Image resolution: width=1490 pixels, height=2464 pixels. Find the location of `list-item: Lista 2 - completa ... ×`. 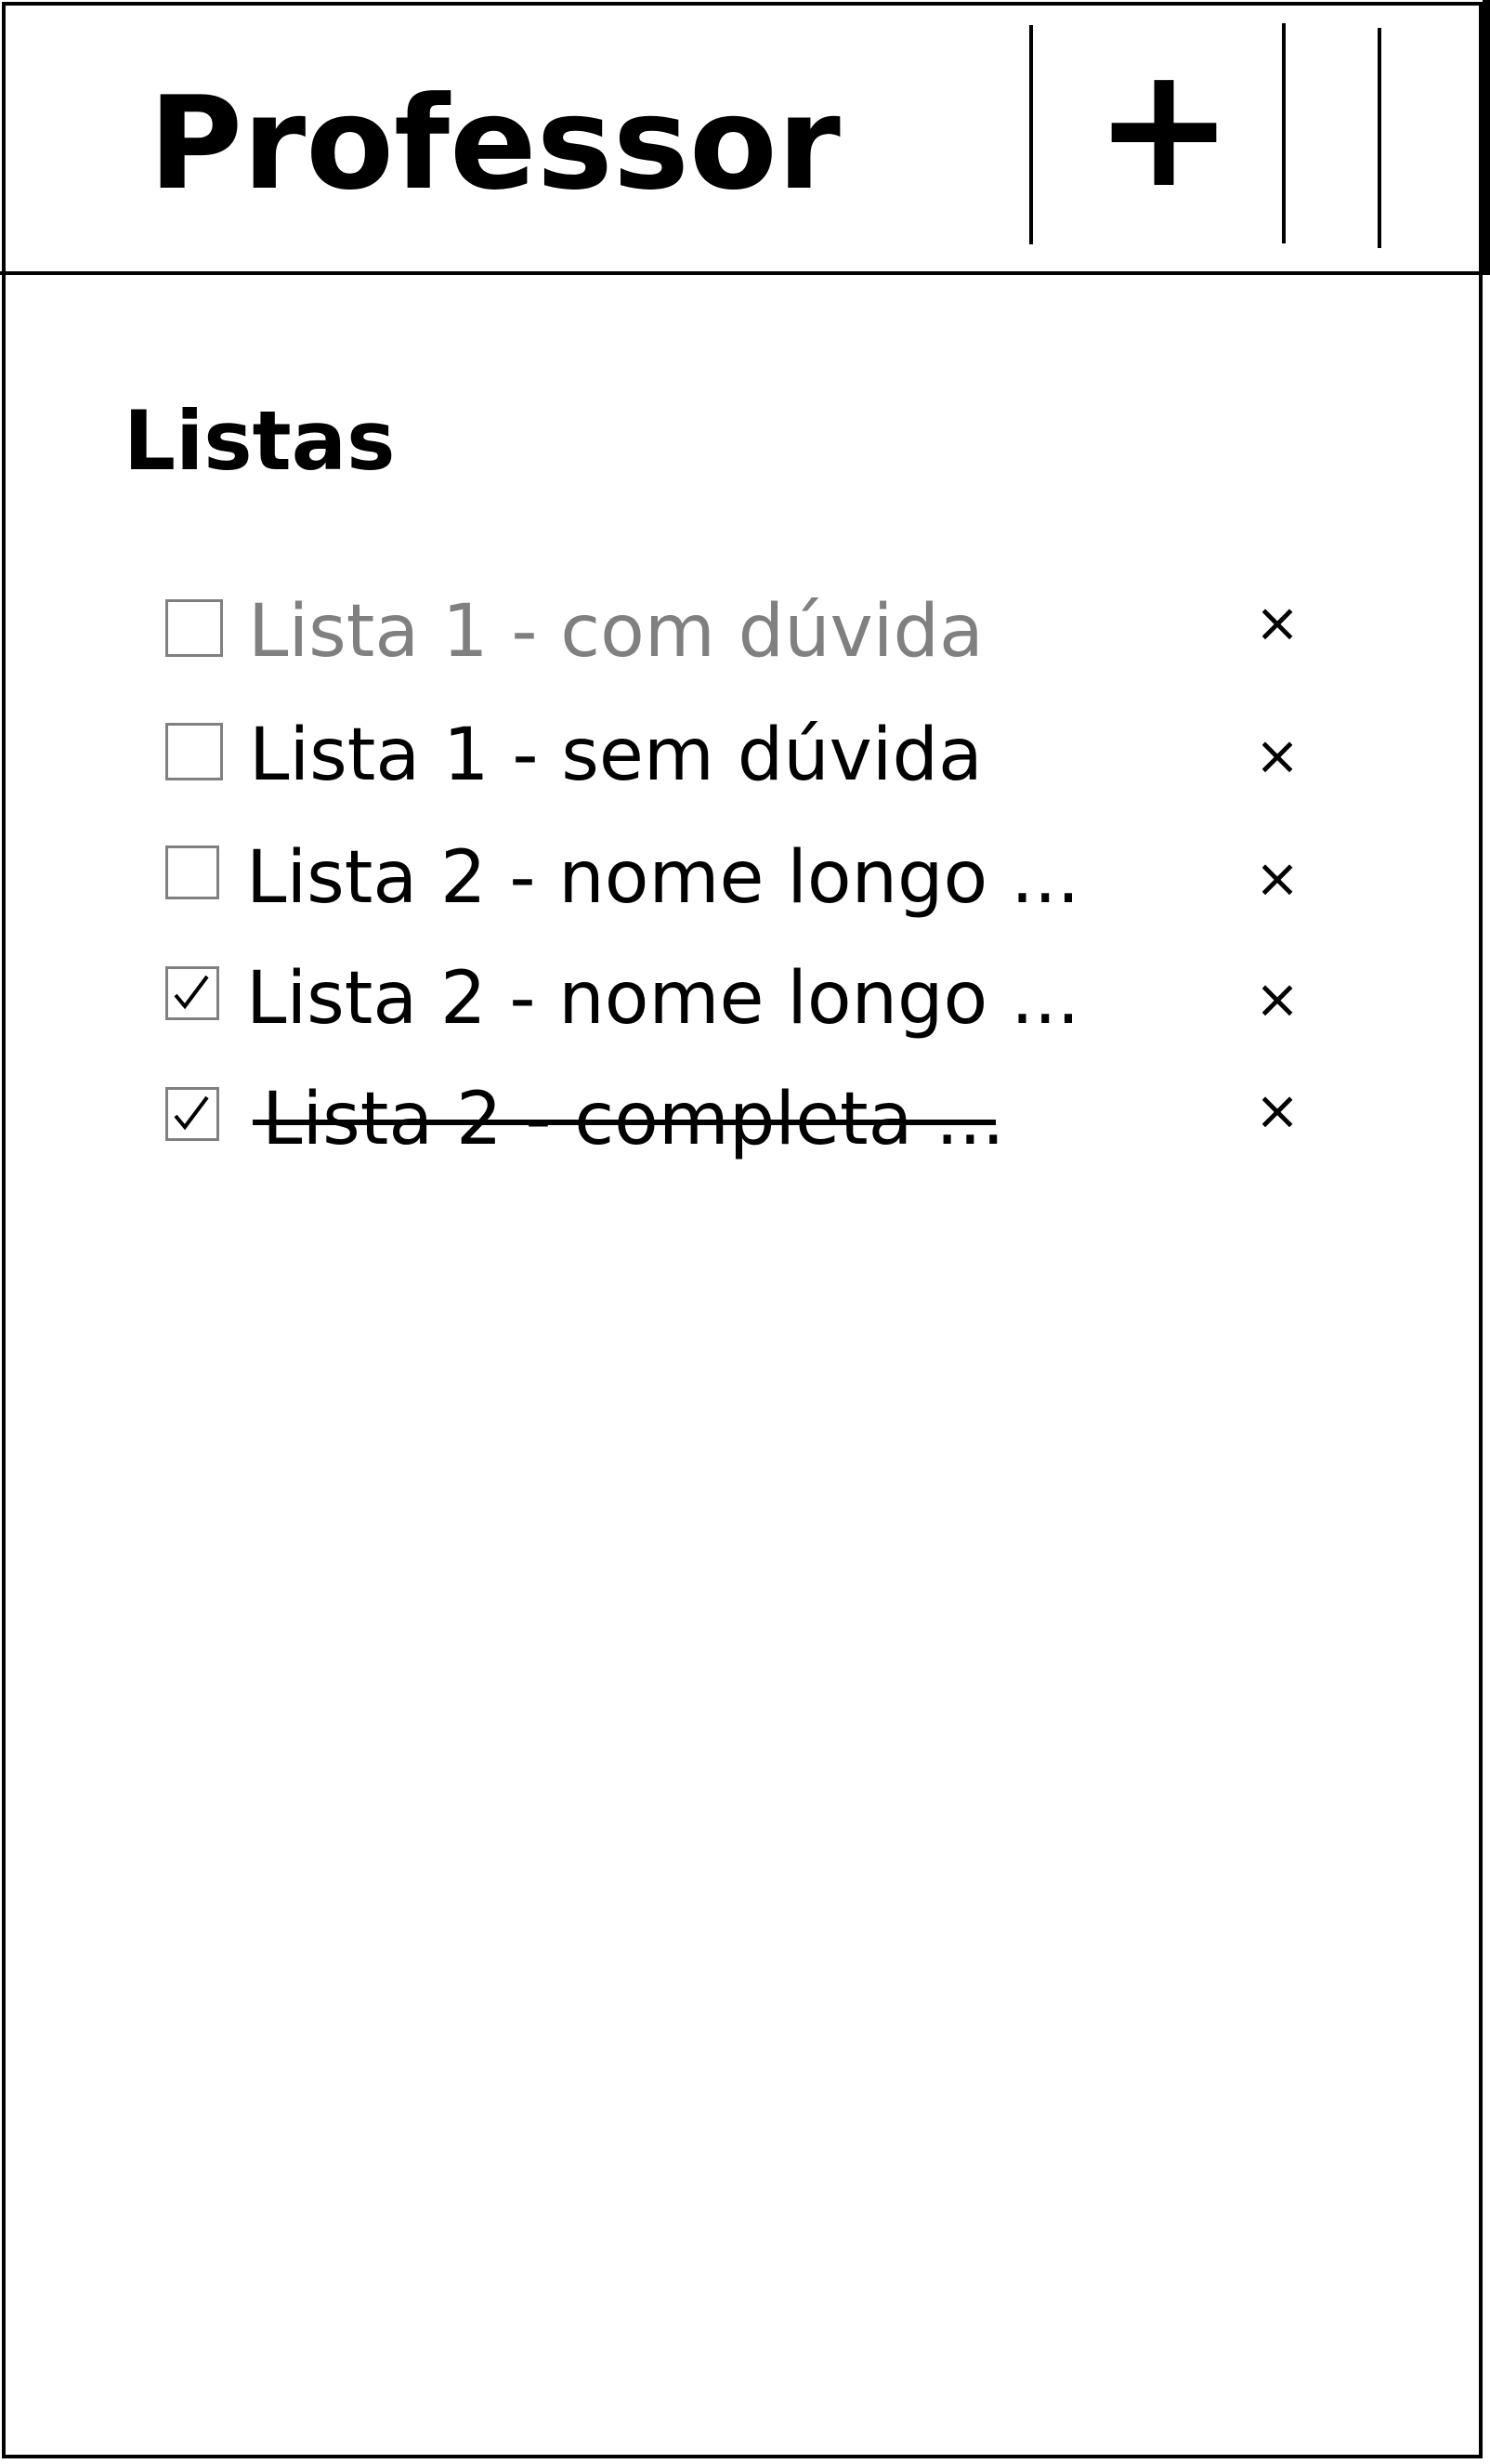

list-item: Lista 2 - completa ... × is located at coordinates (743, 1120).